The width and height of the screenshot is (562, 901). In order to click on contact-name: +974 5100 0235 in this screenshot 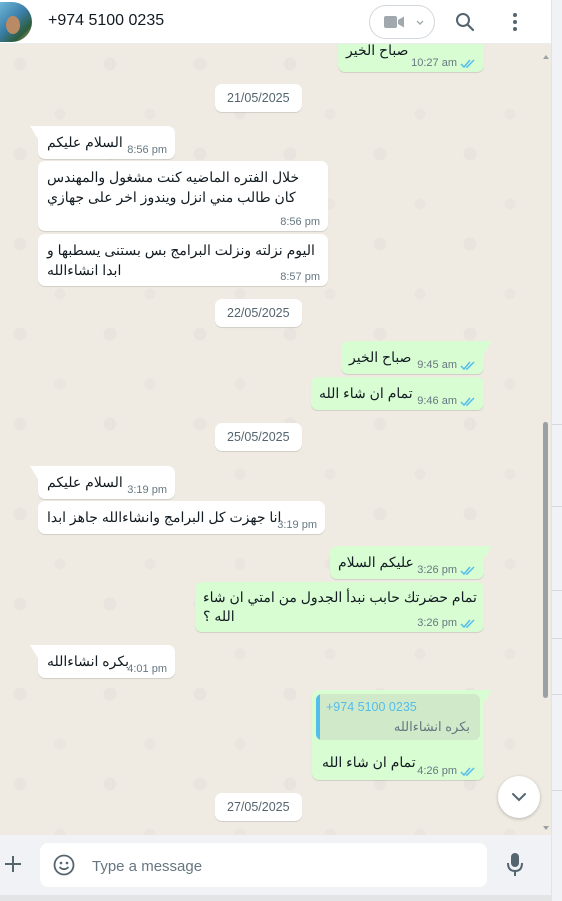, I will do `click(106, 21)`.